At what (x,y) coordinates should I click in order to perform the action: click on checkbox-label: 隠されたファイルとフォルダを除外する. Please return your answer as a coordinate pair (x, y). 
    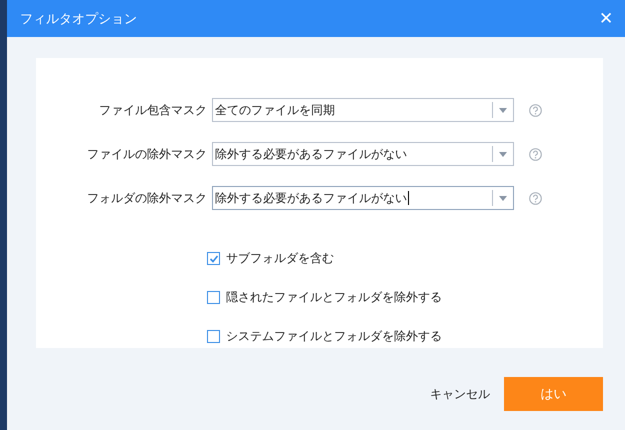
    Looking at the image, I should click on (334, 297).